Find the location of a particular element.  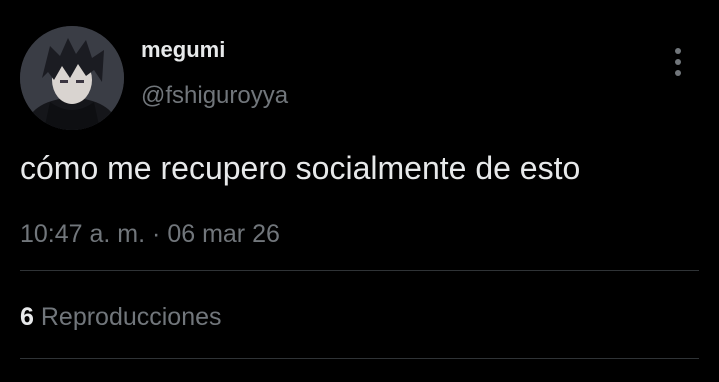

avatar is located at coordinates (72, 78).